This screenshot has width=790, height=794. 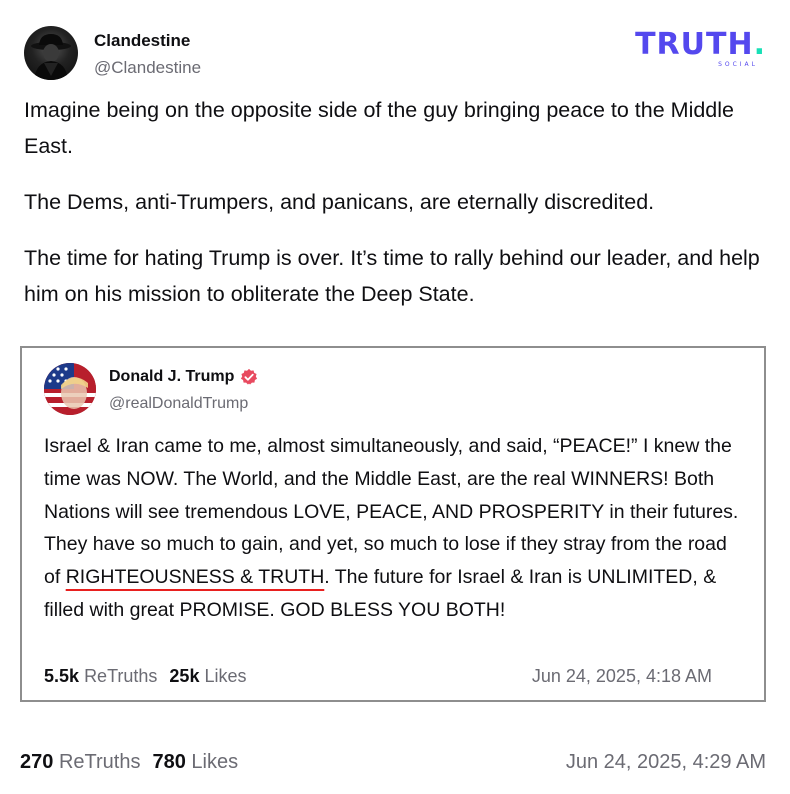 I want to click on quoted-author-avatar, so click(x=70, y=389).